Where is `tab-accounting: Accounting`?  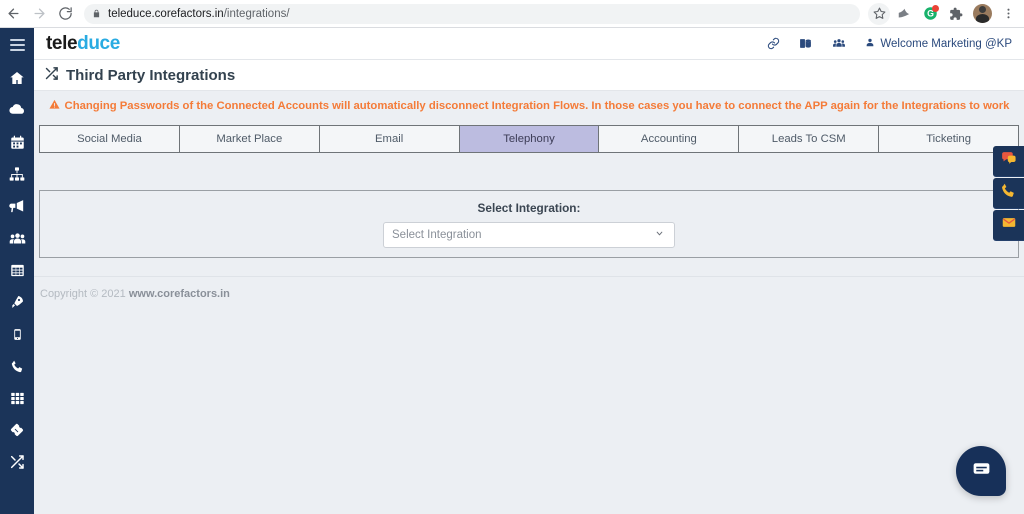
tab-accounting: Accounting is located at coordinates (669, 139).